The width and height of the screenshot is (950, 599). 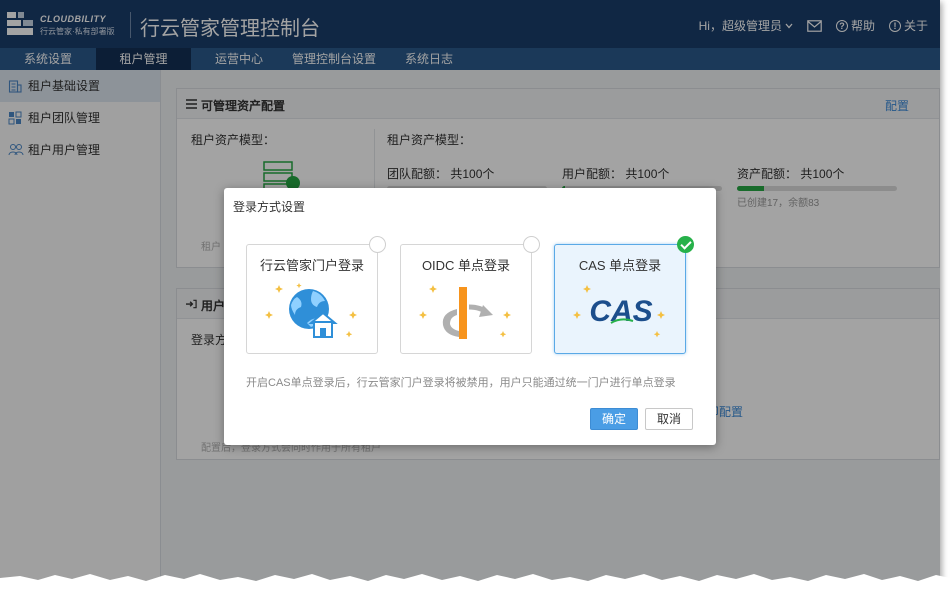 I want to click on option-portal-login: 行云管家门户登录, so click(x=316, y=295).